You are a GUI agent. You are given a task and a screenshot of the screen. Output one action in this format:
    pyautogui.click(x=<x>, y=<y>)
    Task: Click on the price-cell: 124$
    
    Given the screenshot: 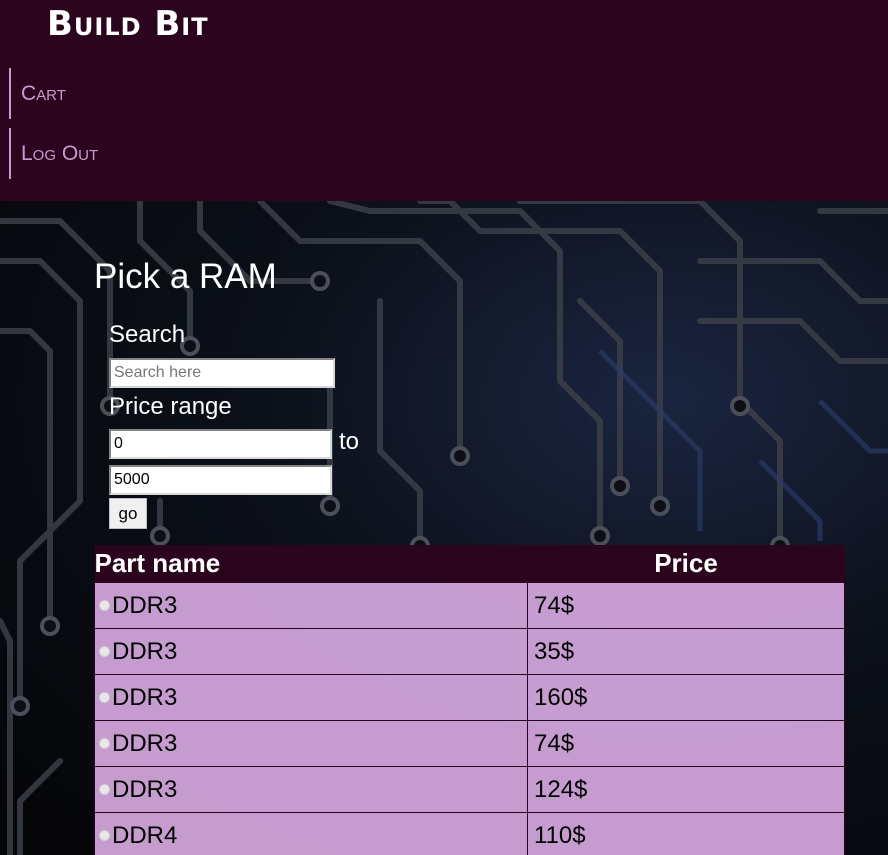 What is the action you would take?
    pyautogui.click(x=686, y=789)
    